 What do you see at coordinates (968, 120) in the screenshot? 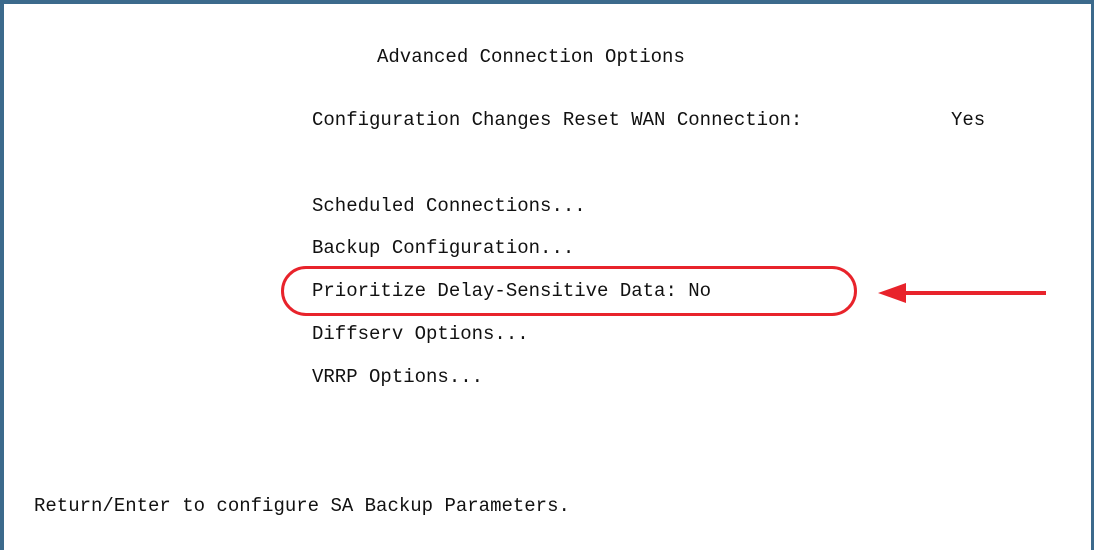
I see `reset-wan-value: Yes` at bounding box center [968, 120].